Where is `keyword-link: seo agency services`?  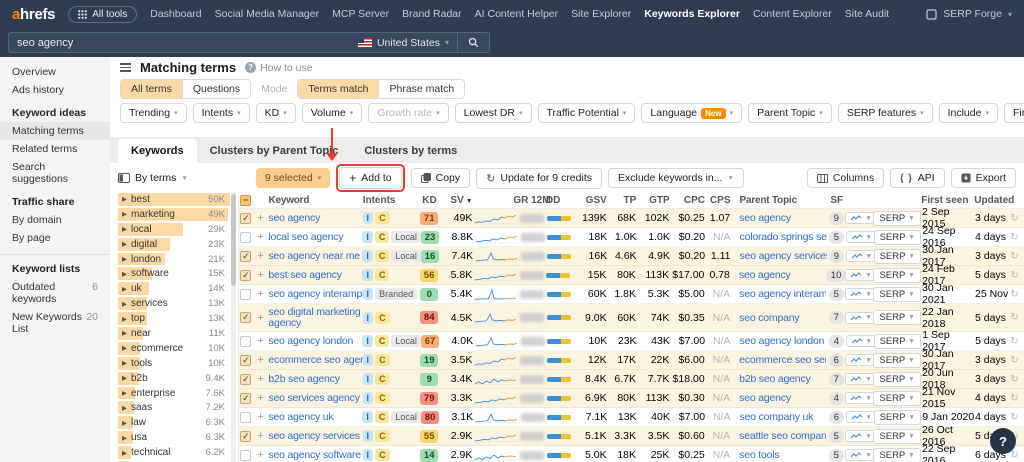 keyword-link: seo agency services is located at coordinates (314, 436).